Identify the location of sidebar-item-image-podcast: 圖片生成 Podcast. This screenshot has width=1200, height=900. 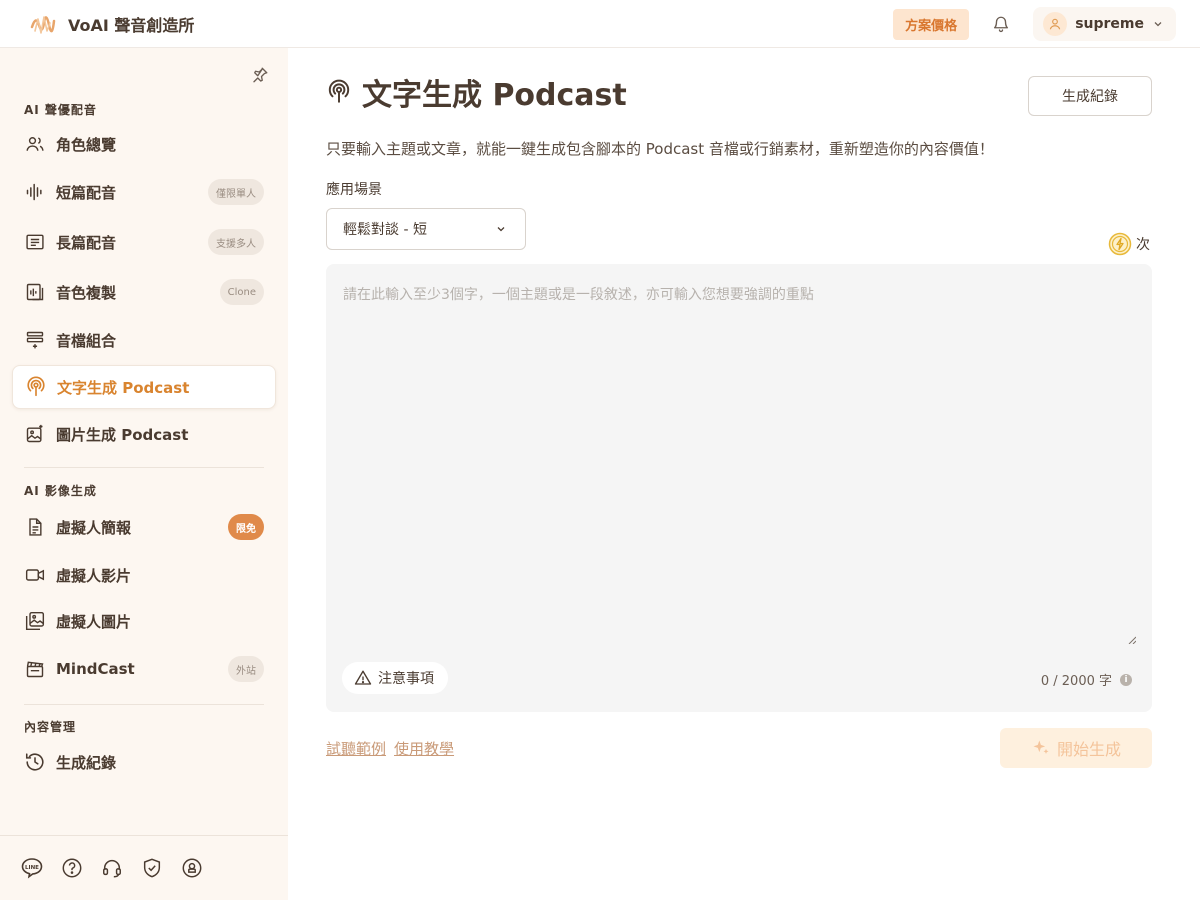
(144, 434).